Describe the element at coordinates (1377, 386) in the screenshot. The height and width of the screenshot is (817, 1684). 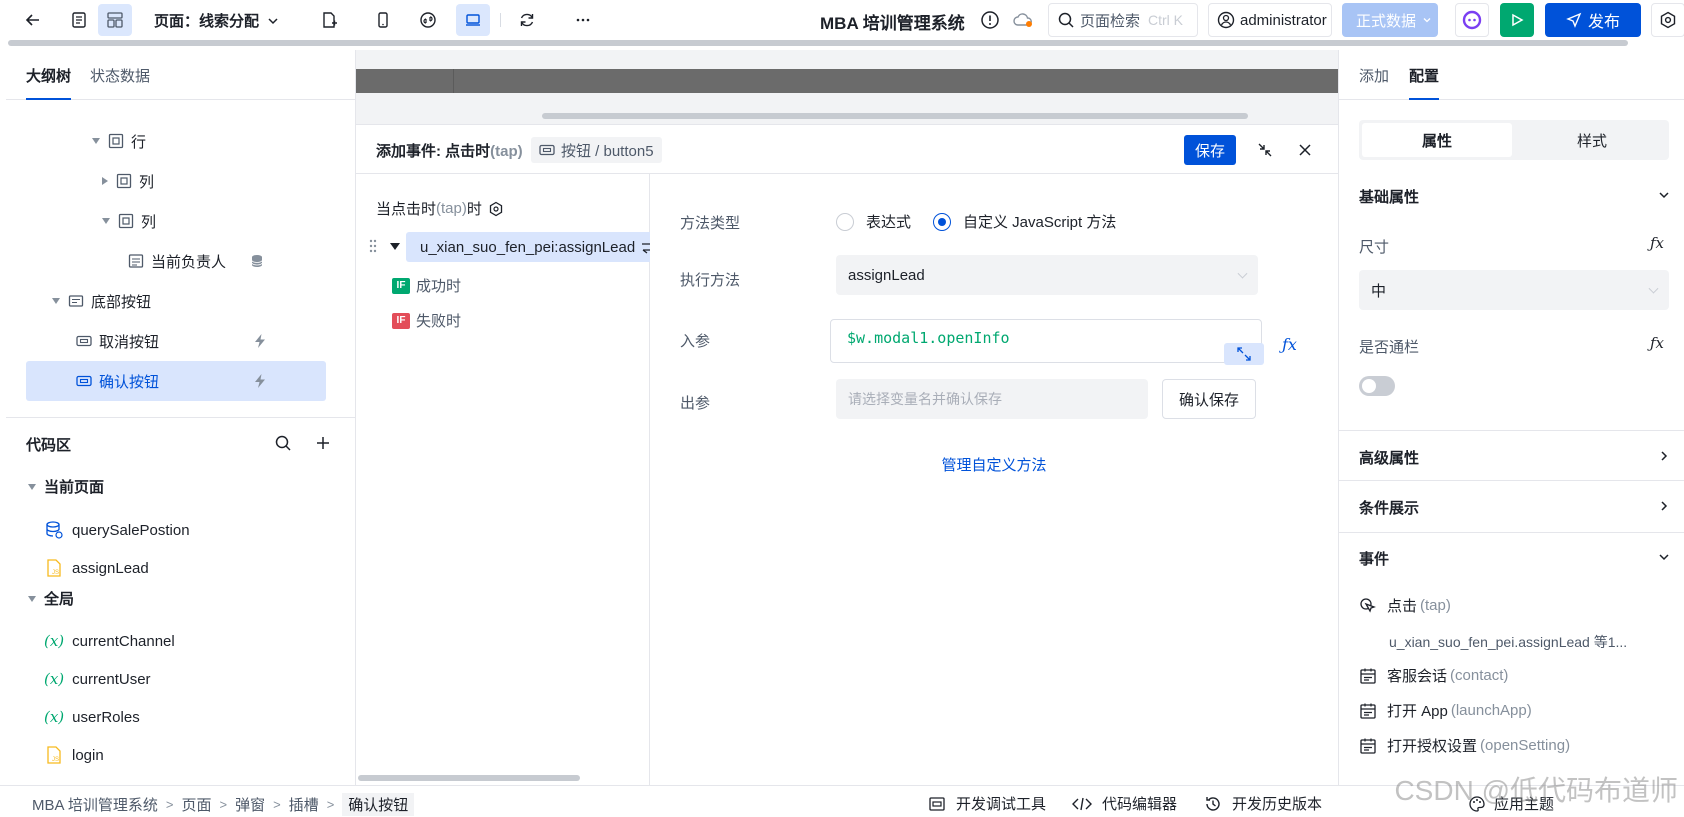
I see `full-width-toggle` at that location.